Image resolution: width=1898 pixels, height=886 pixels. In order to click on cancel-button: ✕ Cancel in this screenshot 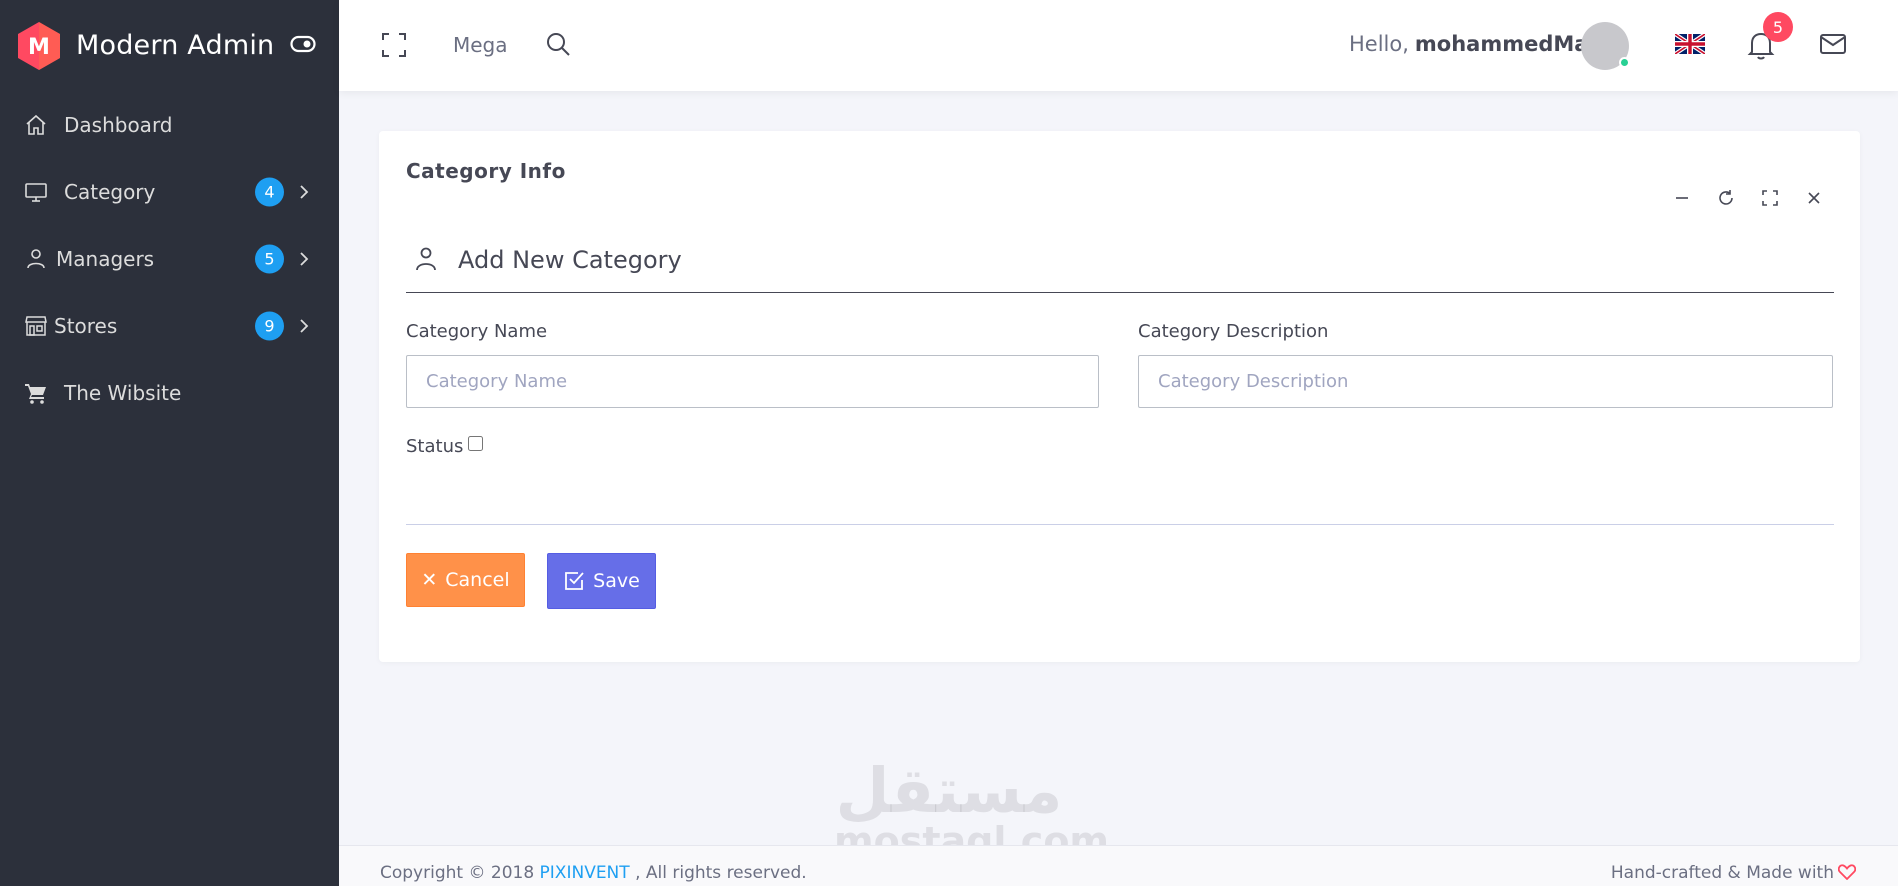, I will do `click(465, 580)`.